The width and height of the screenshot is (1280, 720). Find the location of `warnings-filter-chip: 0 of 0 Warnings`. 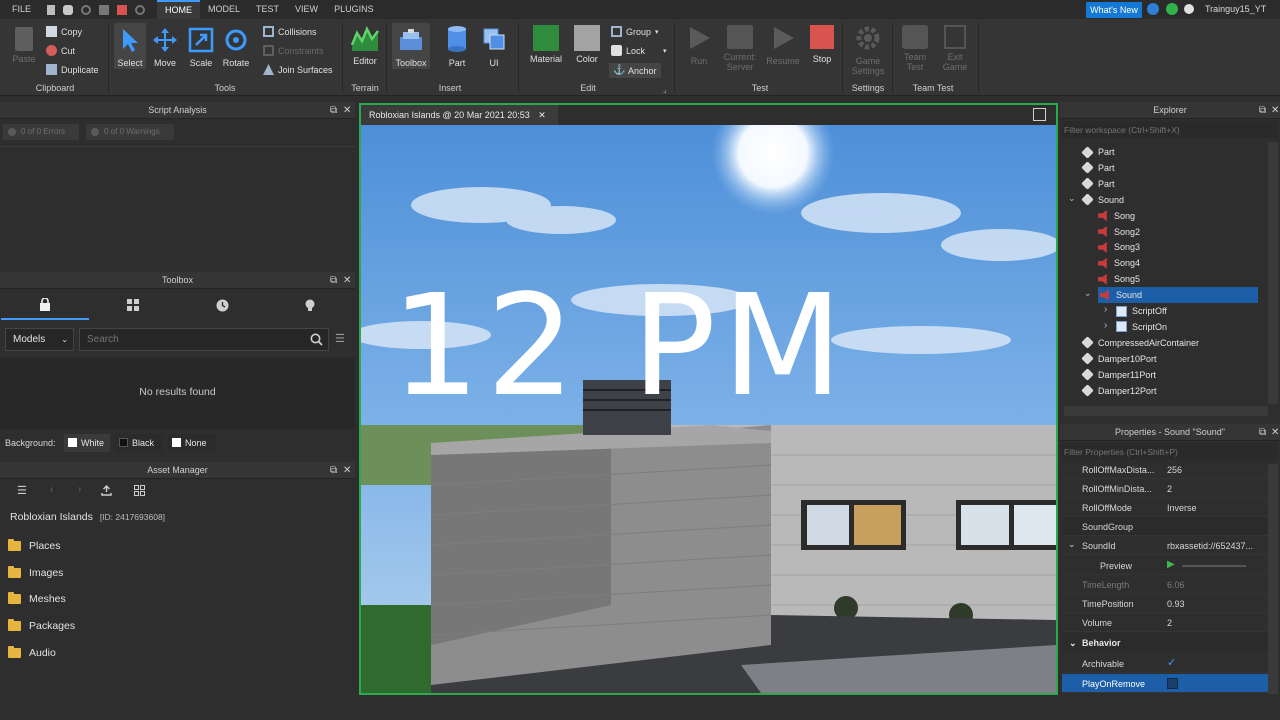

warnings-filter-chip: 0 of 0 Warnings is located at coordinates (130, 132).